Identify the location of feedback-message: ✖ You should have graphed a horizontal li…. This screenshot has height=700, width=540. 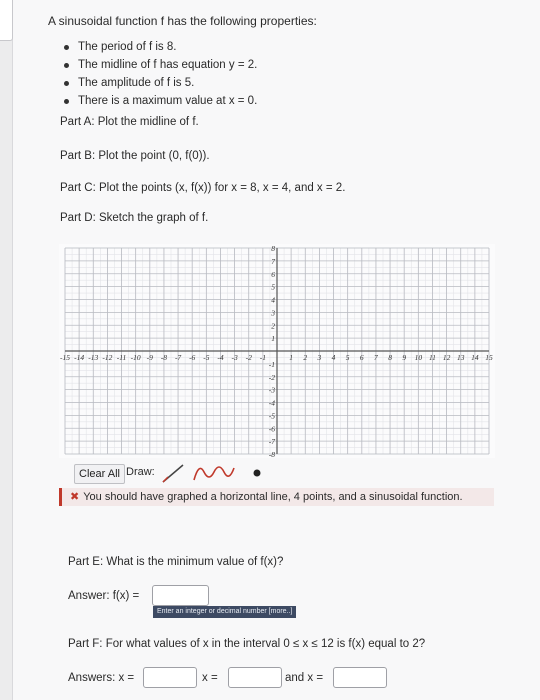
(276, 497).